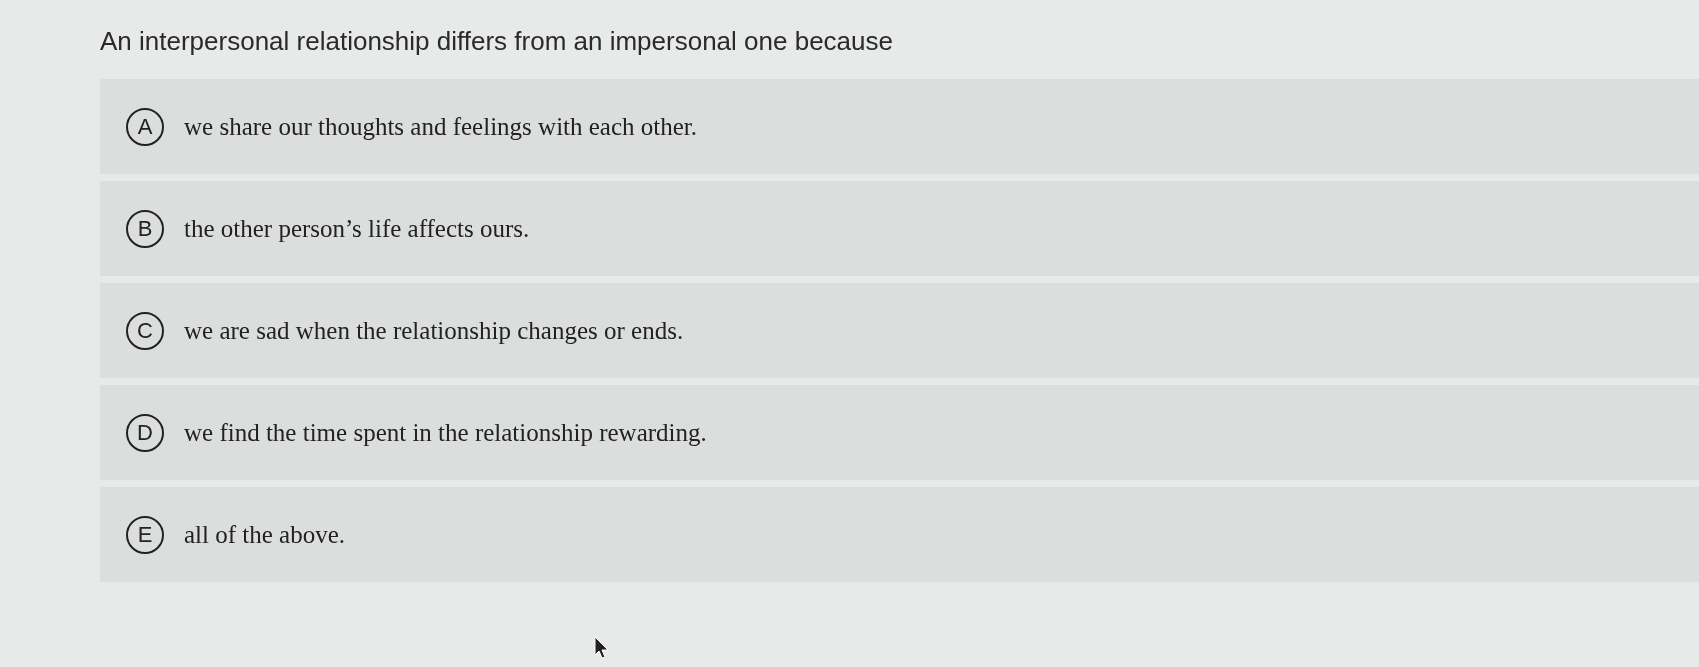  I want to click on option-letter: A, so click(145, 126).